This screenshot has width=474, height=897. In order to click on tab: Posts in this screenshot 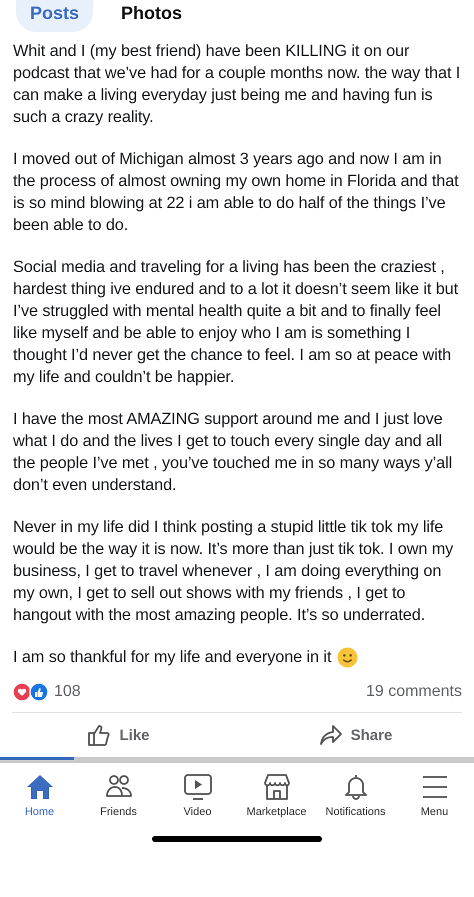, I will do `click(55, 16)`.